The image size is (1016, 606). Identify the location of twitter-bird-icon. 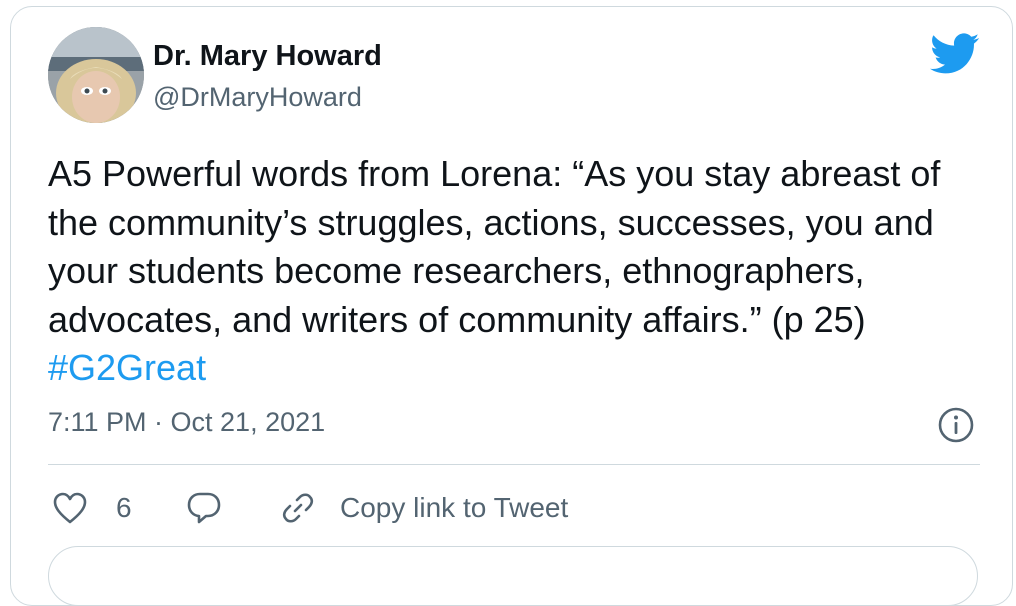
(955, 54).